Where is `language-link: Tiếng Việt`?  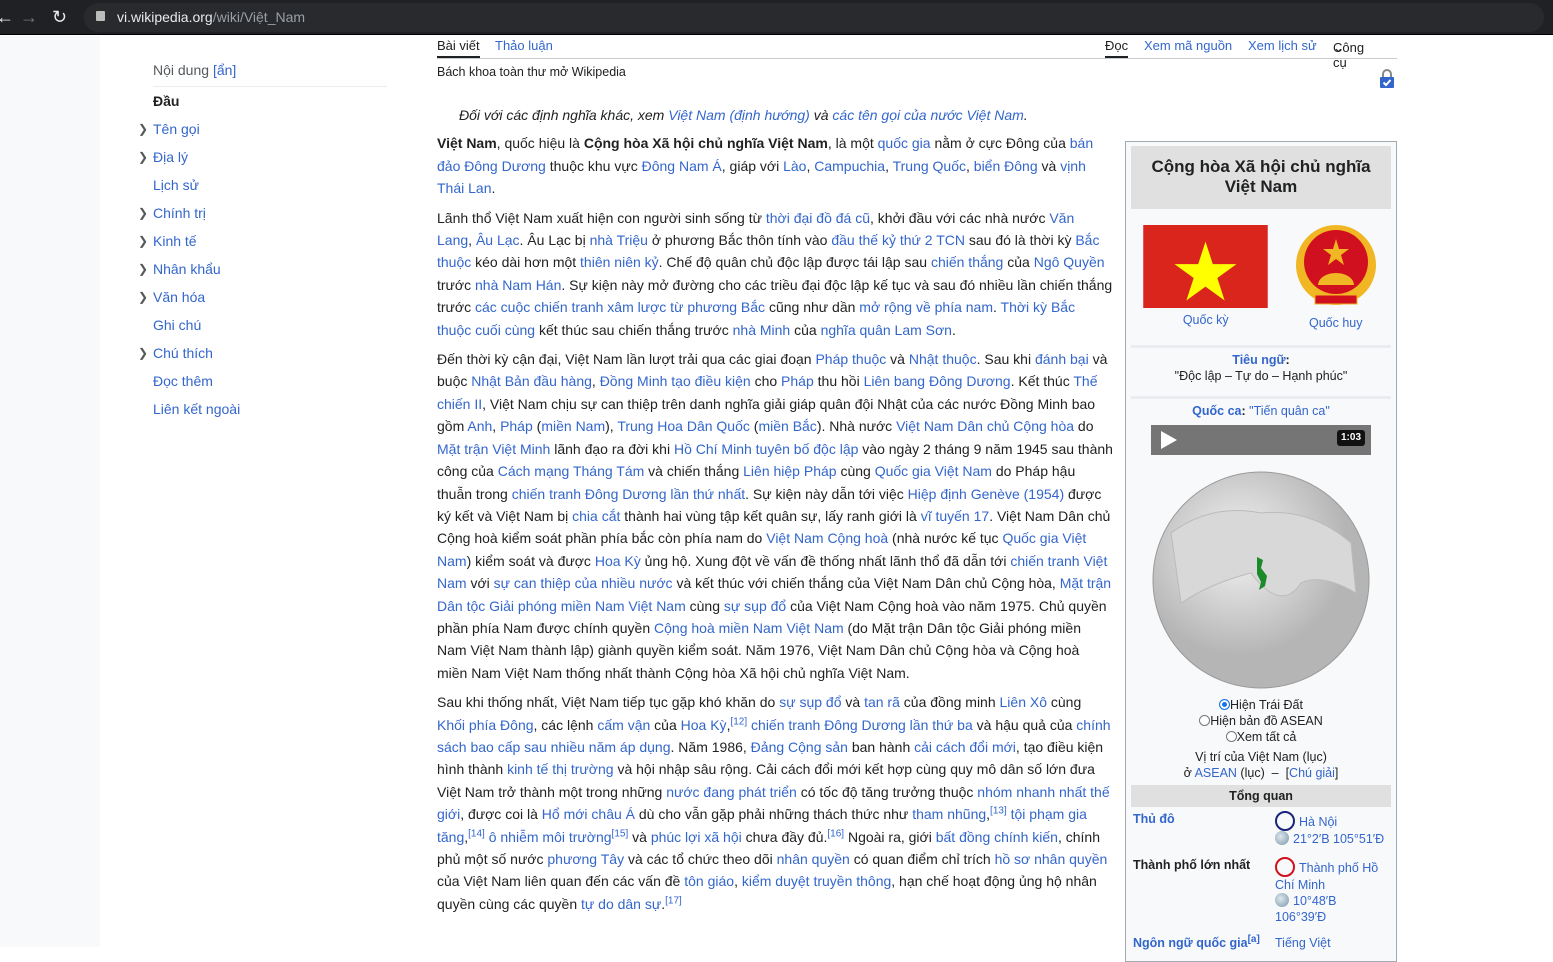
language-link: Tiếng Việt is located at coordinates (1333, 943).